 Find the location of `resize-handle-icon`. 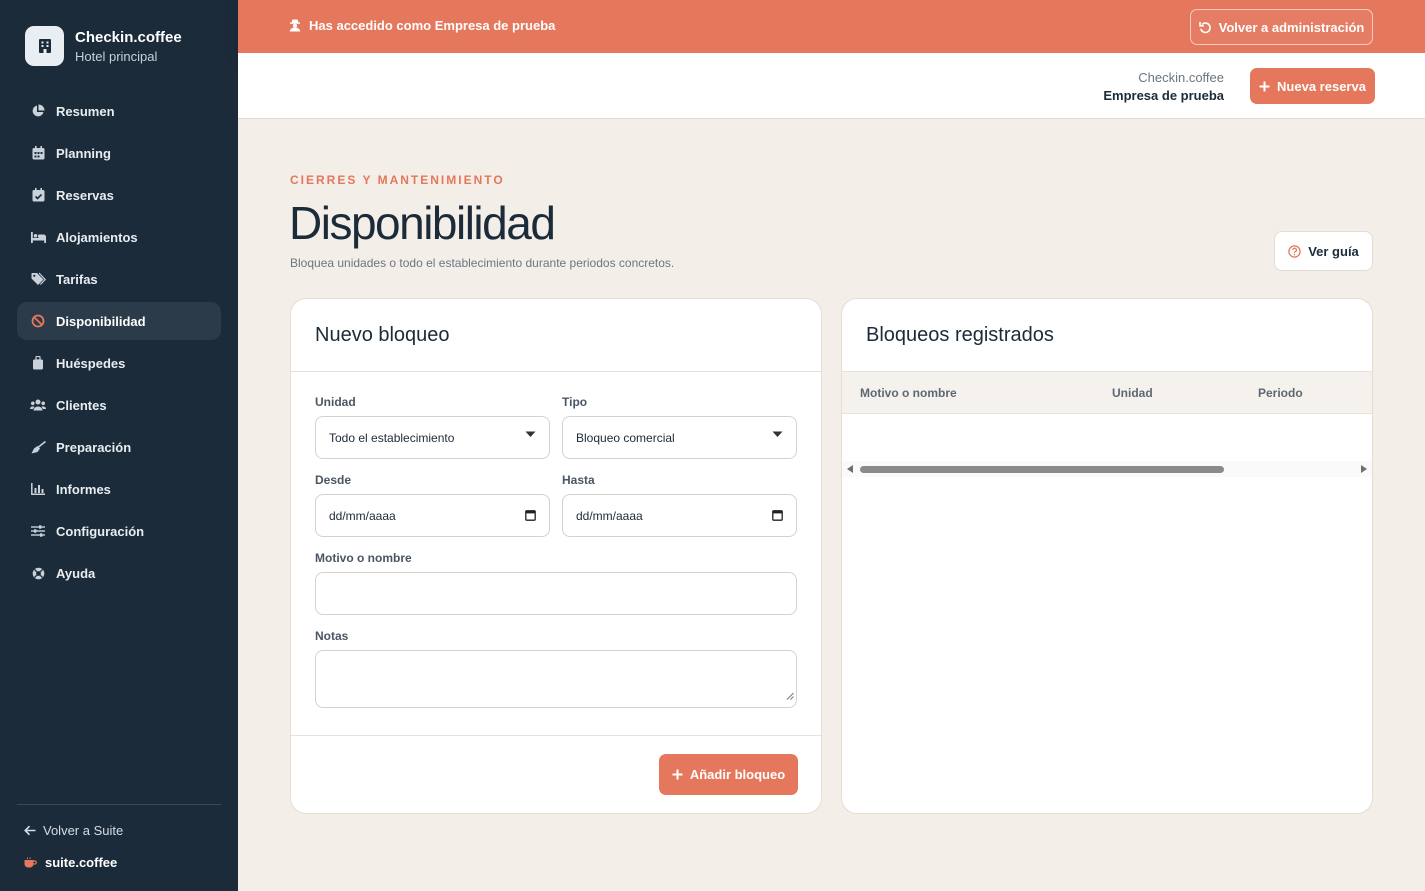

resize-handle-icon is located at coordinates (790, 696).